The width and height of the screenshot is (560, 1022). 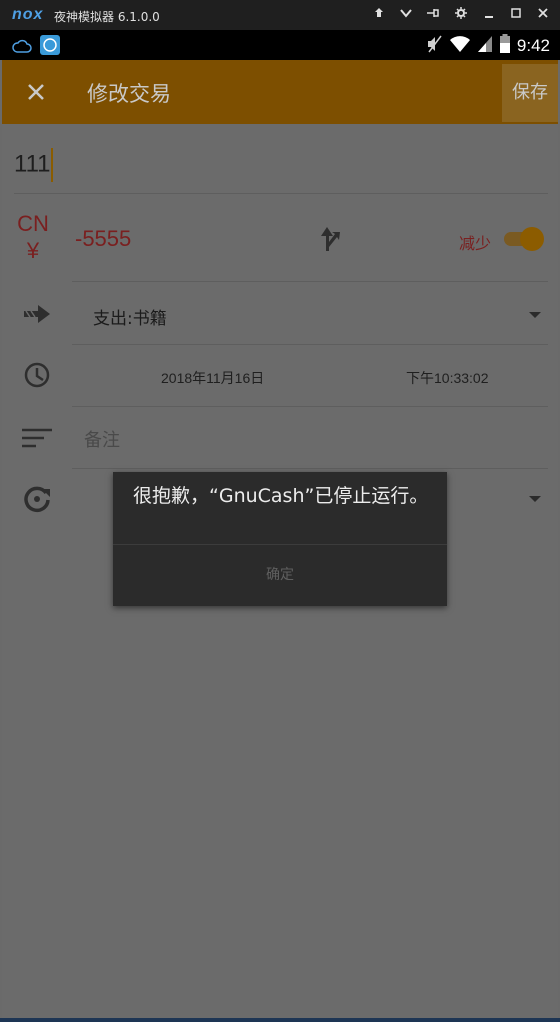 I want to click on wifi-icon, so click(x=460, y=46).